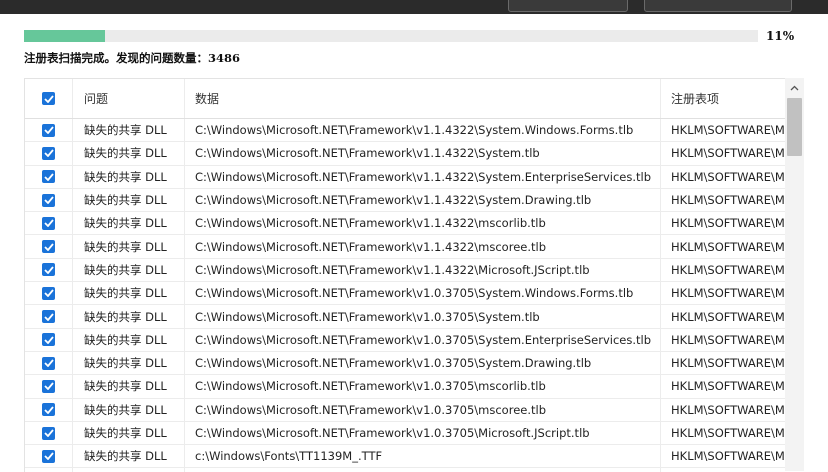  Describe the element at coordinates (794, 127) in the screenshot. I see `scroll-thumb` at that location.